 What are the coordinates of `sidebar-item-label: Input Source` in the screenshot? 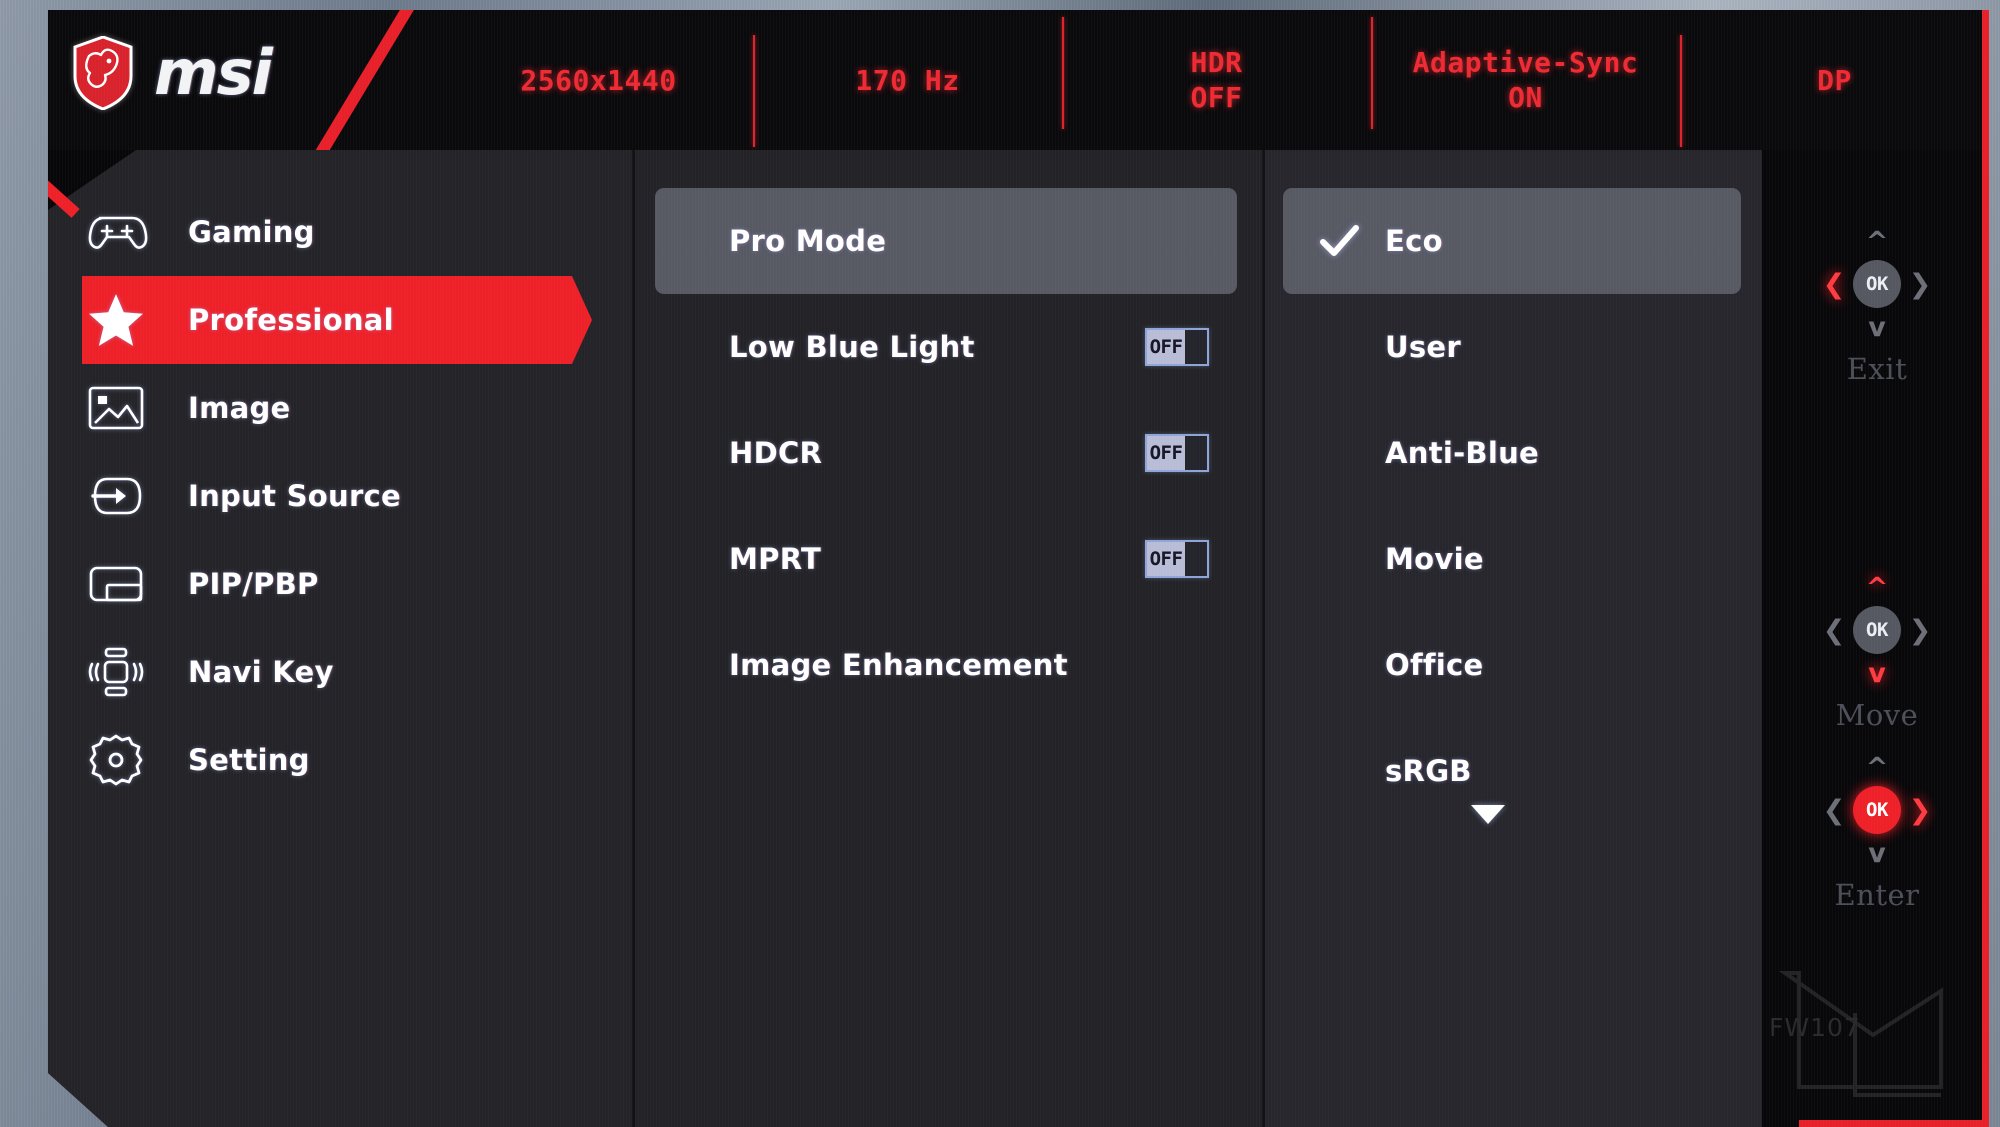 It's located at (295, 496).